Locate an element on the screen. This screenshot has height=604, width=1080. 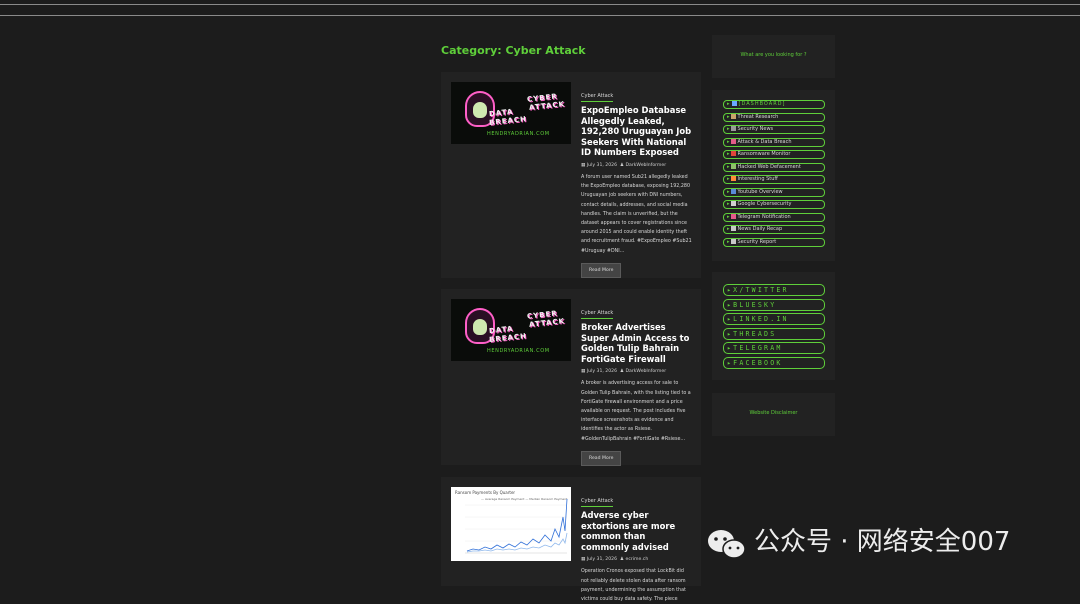
search-icon is located at coordinates (733, 203).